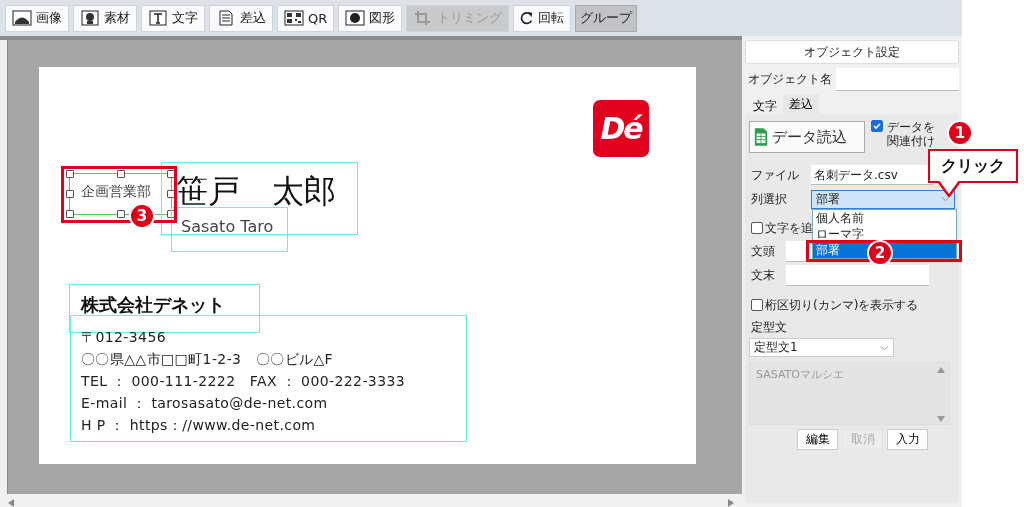 This screenshot has height=507, width=1024. What do you see at coordinates (208, 359) in the screenshot?
I see `address-line: 〇〇県△△市□□町1-2-3 〇〇ビル△F` at bounding box center [208, 359].